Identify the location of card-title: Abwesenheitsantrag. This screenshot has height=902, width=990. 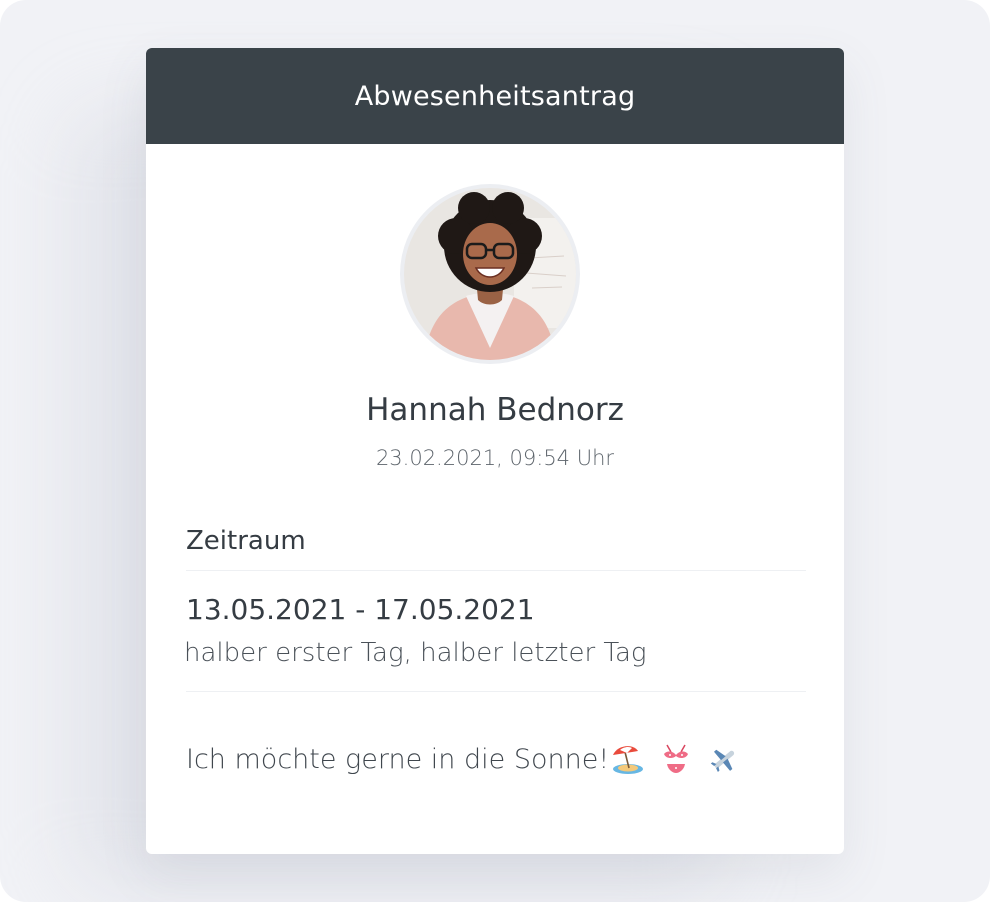
(495, 96).